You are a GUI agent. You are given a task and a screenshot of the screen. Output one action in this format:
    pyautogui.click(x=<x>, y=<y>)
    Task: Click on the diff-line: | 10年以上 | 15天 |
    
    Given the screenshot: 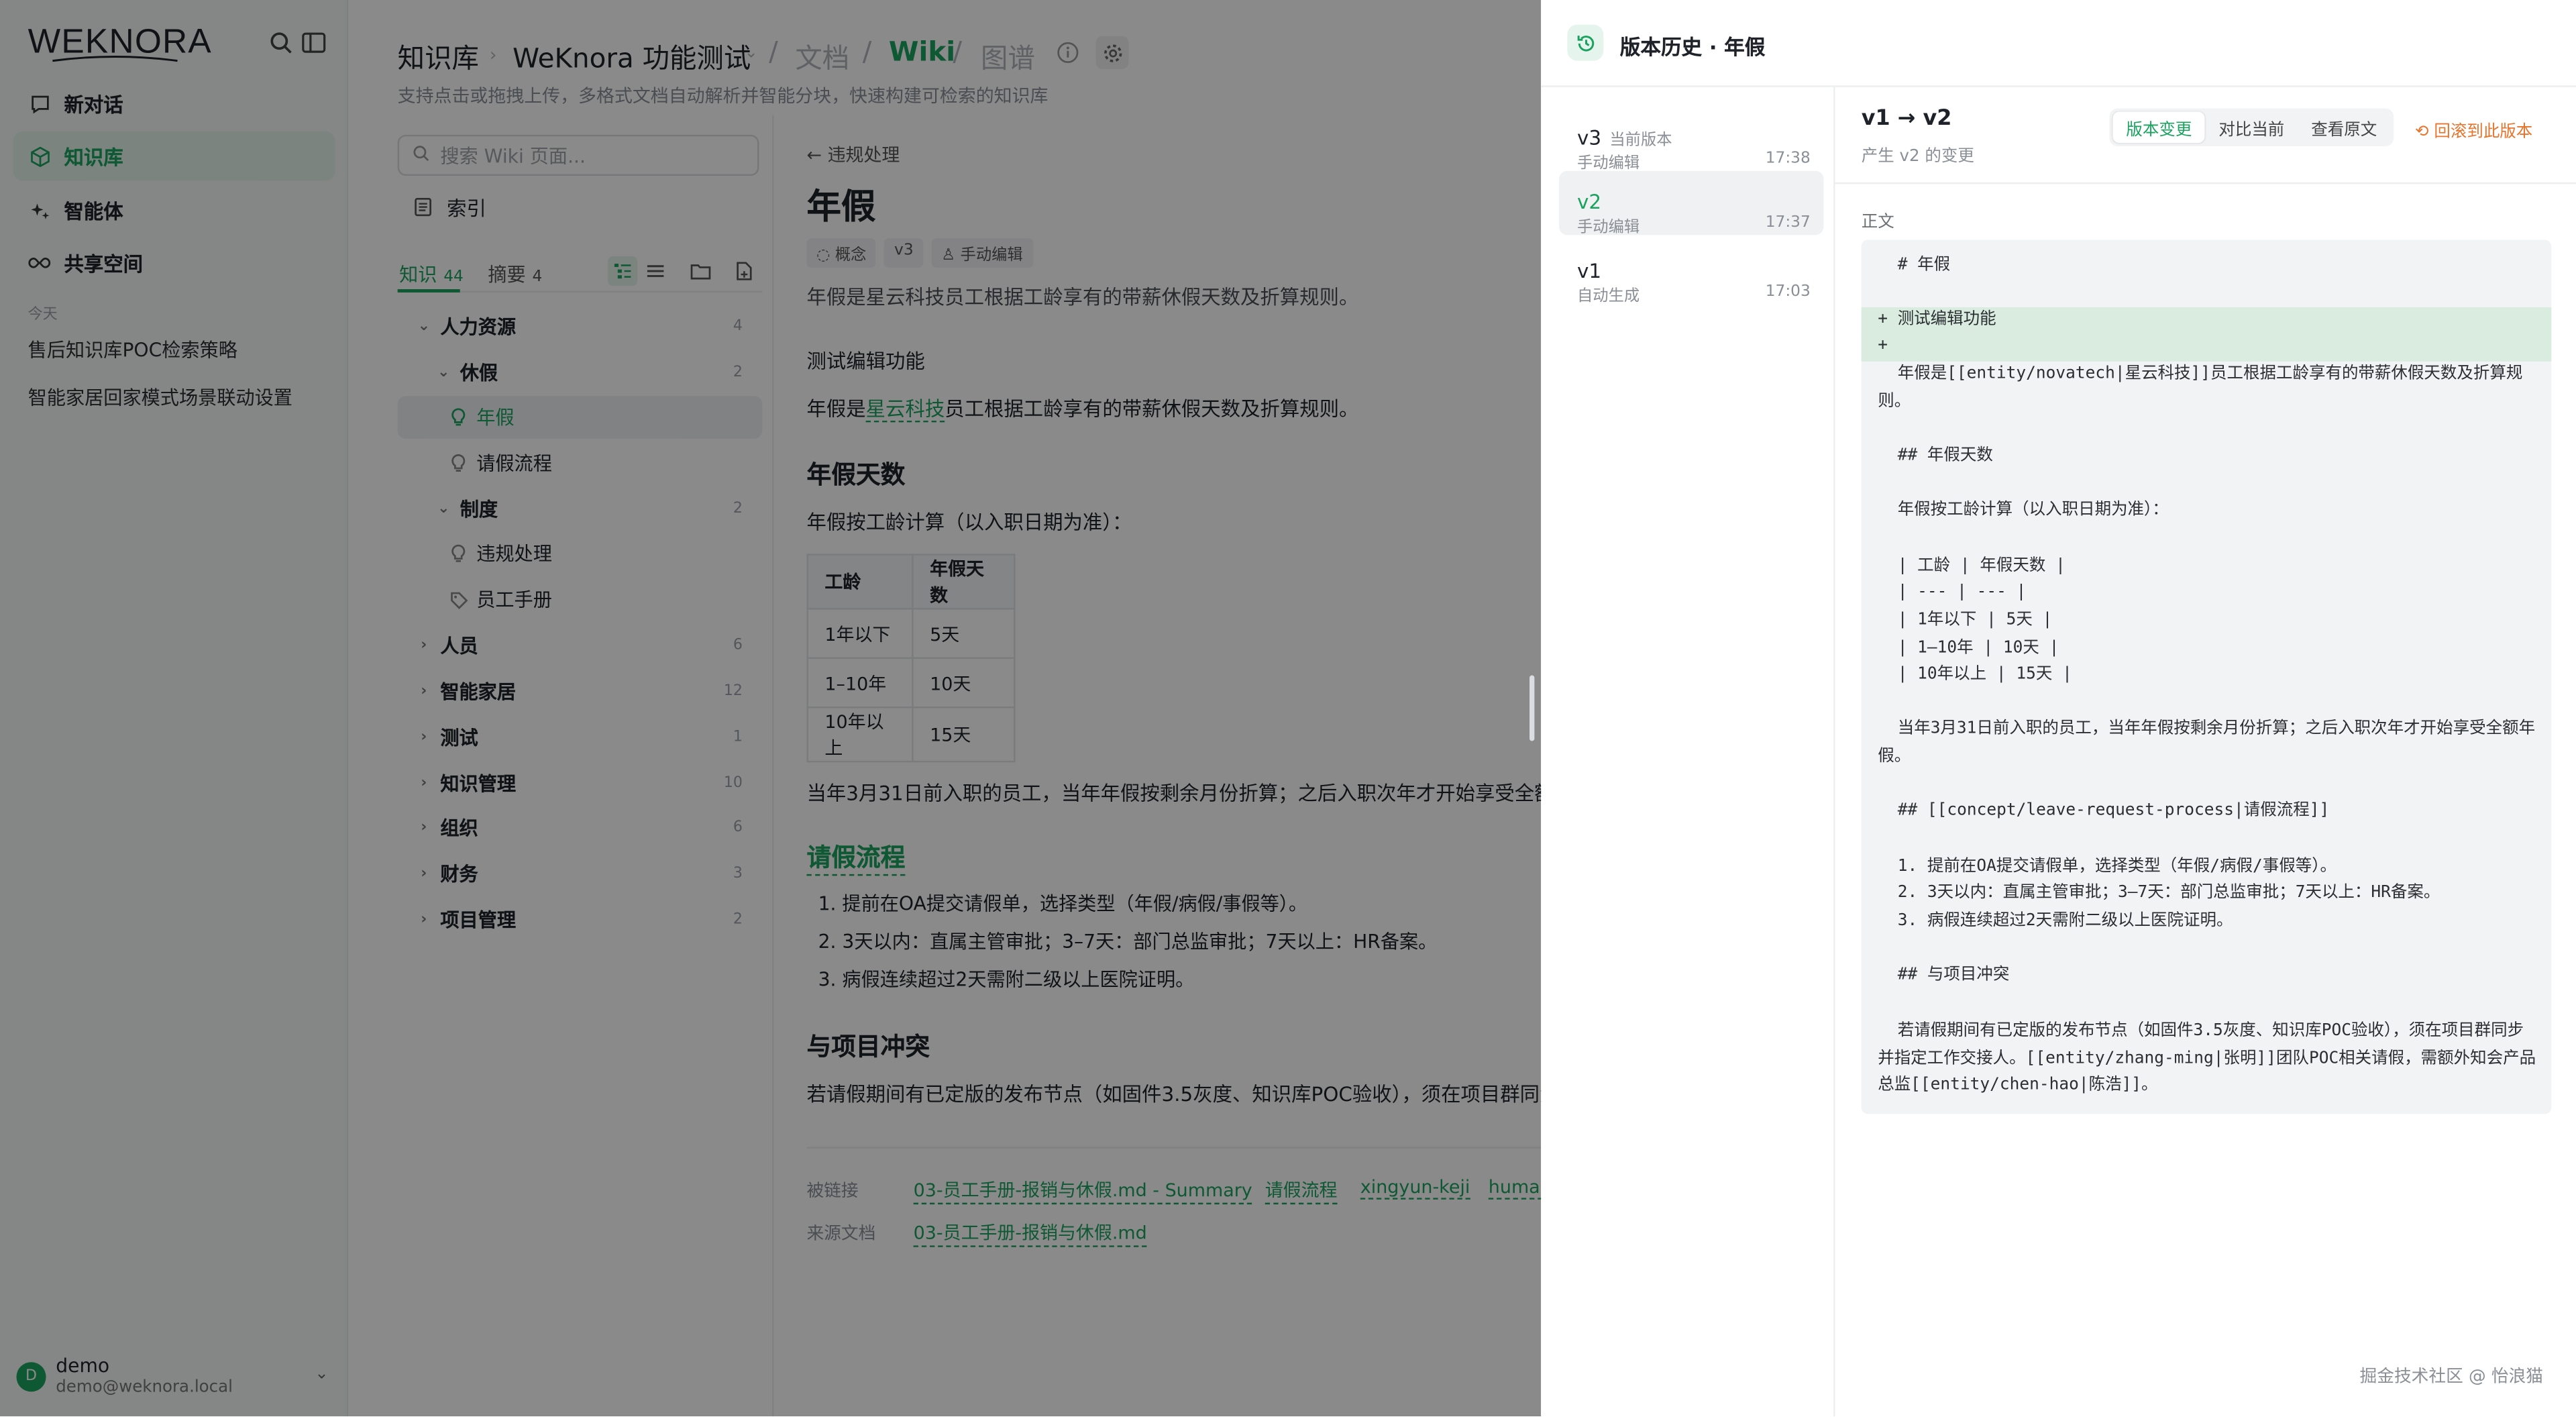 What is the action you would take?
    pyautogui.click(x=1975, y=674)
    